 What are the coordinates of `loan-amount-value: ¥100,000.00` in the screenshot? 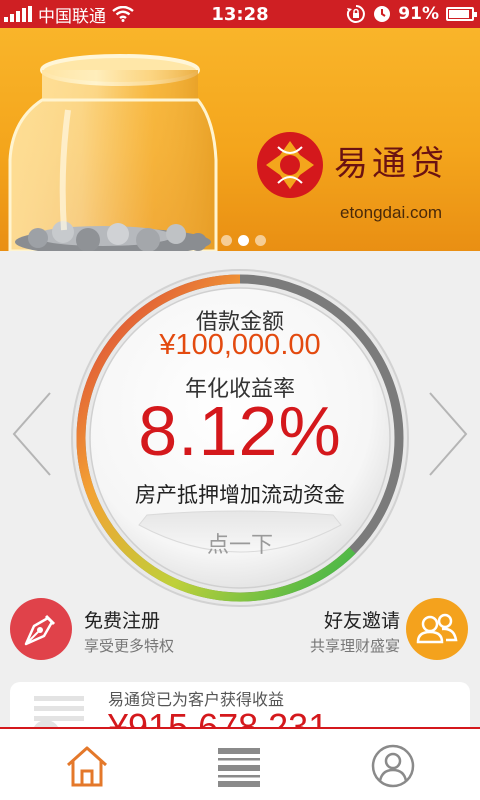 It's located at (240, 345).